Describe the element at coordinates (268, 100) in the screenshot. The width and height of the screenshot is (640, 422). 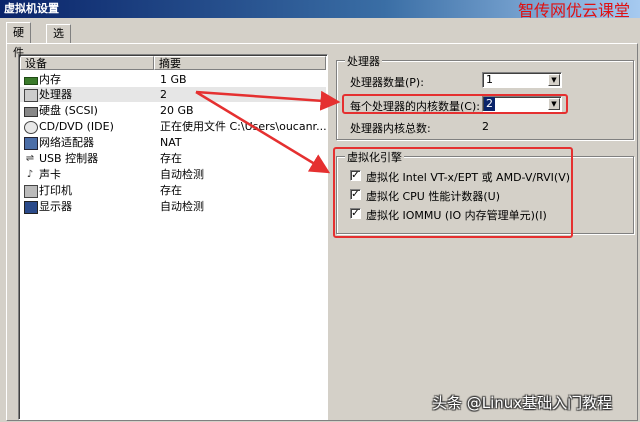
I see `arrow-to-cores` at that location.